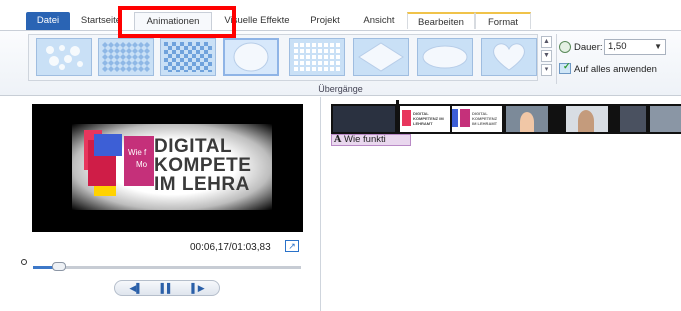  Describe the element at coordinates (24, 262) in the screenshot. I see `slider-start-marker` at that location.